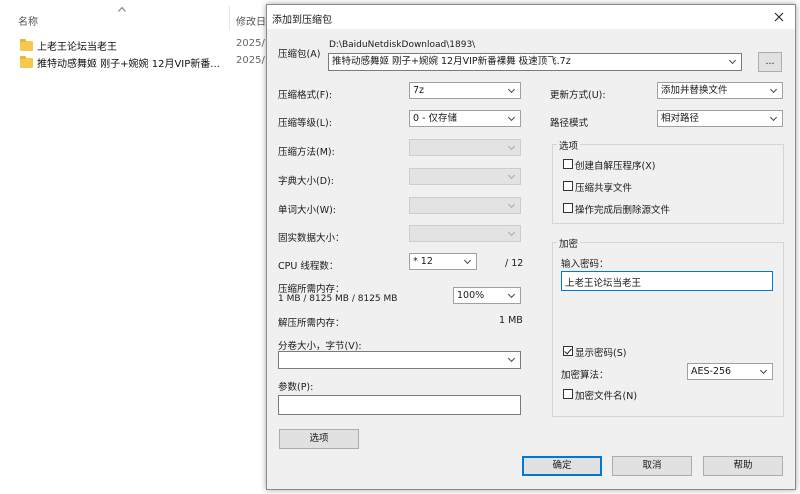 This screenshot has height=494, width=800. Describe the element at coordinates (600, 352) in the screenshot. I see `show-password-label: 显示密码(S)` at that location.